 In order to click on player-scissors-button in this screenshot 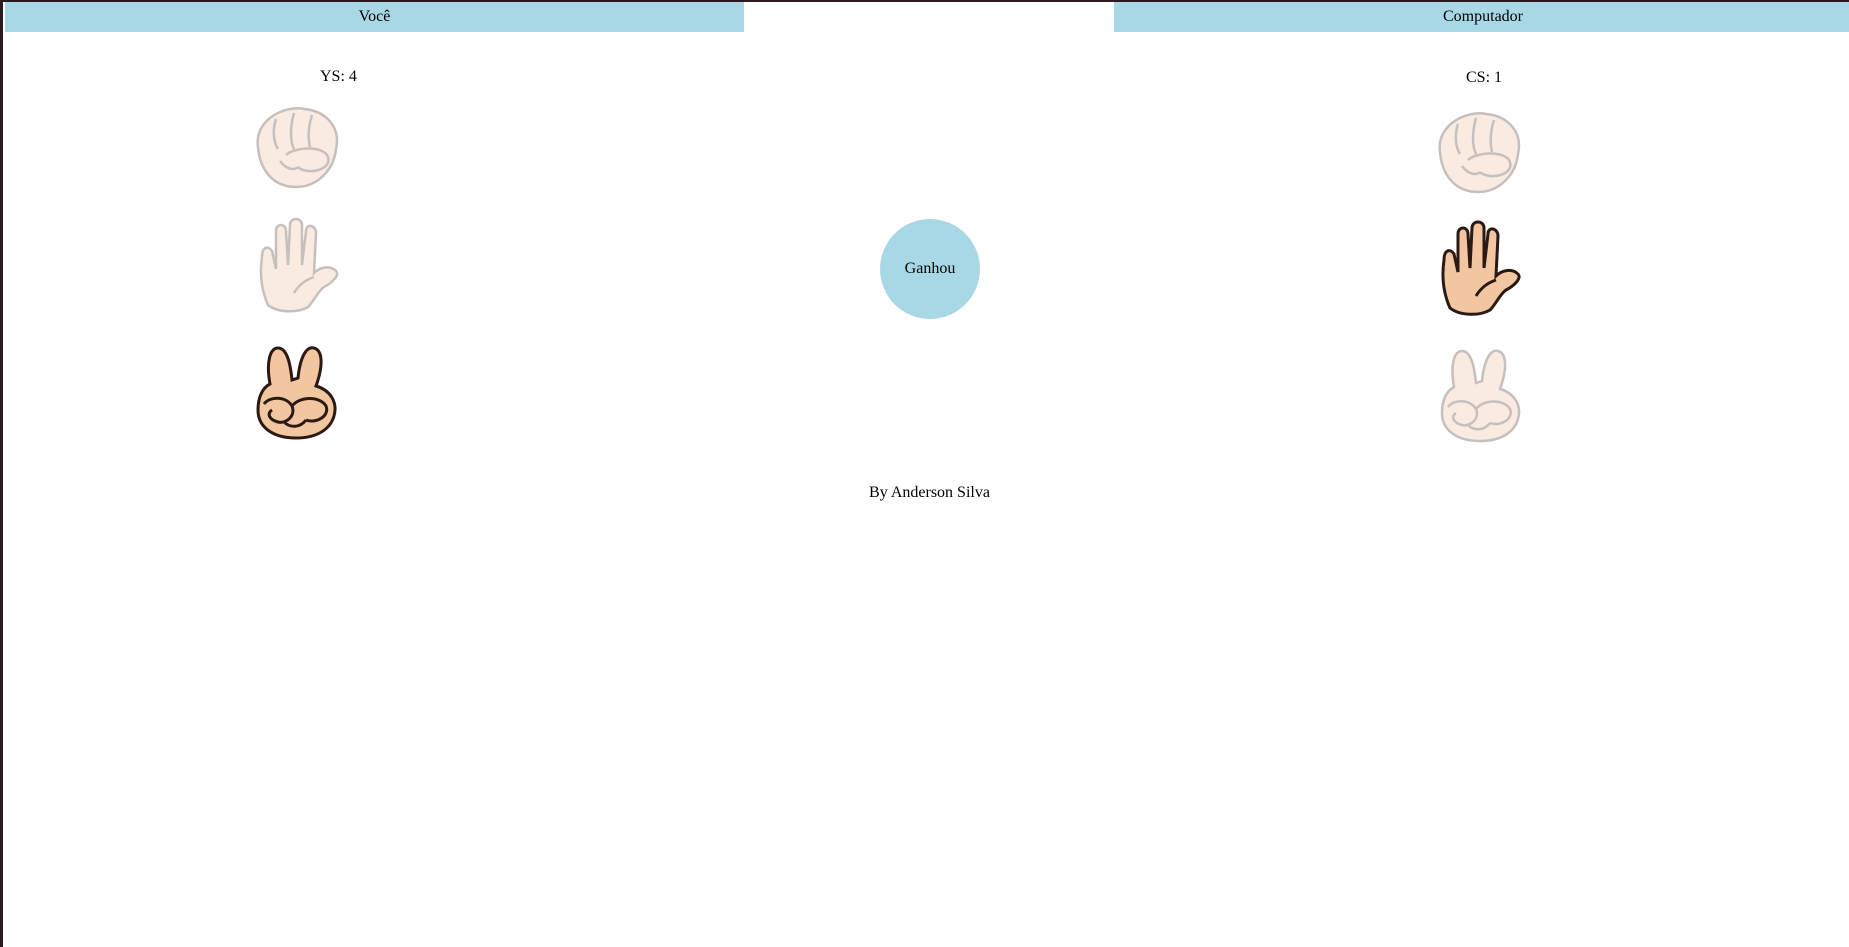, I will do `click(296, 392)`.